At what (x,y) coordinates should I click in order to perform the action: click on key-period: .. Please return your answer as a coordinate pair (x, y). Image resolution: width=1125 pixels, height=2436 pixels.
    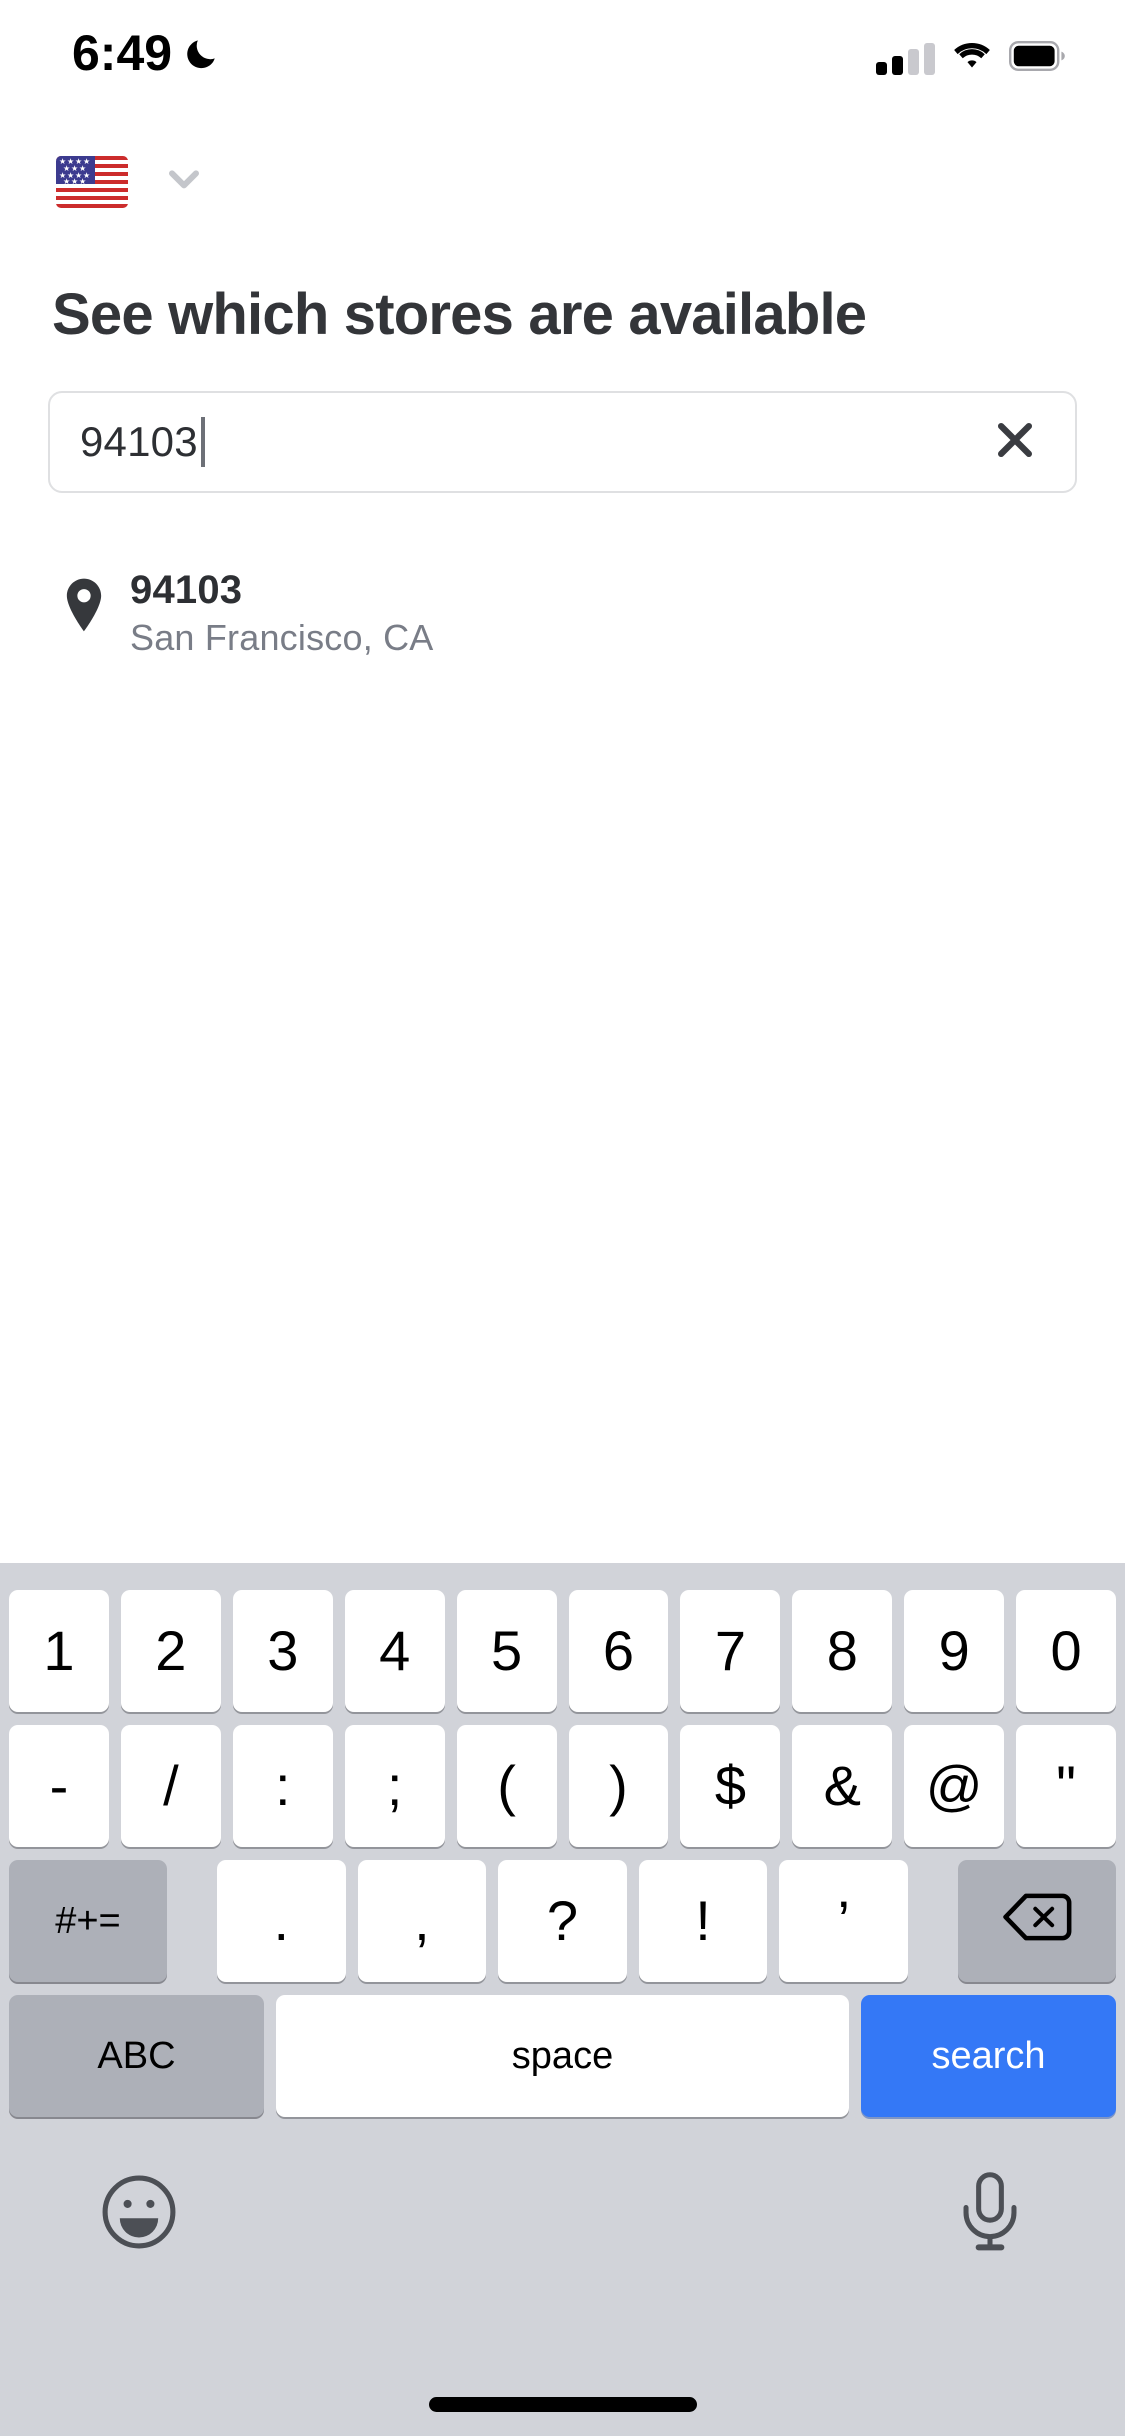
    Looking at the image, I should click on (281, 1921).